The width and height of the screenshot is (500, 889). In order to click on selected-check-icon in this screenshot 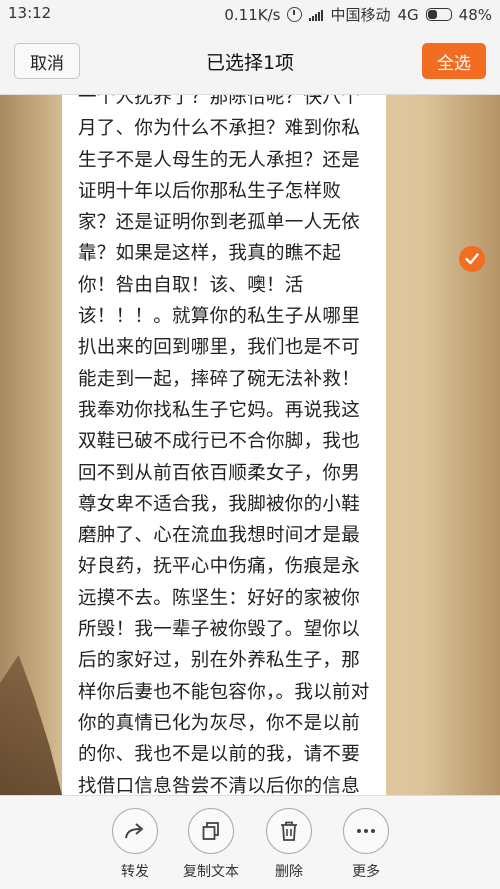, I will do `click(472, 259)`.